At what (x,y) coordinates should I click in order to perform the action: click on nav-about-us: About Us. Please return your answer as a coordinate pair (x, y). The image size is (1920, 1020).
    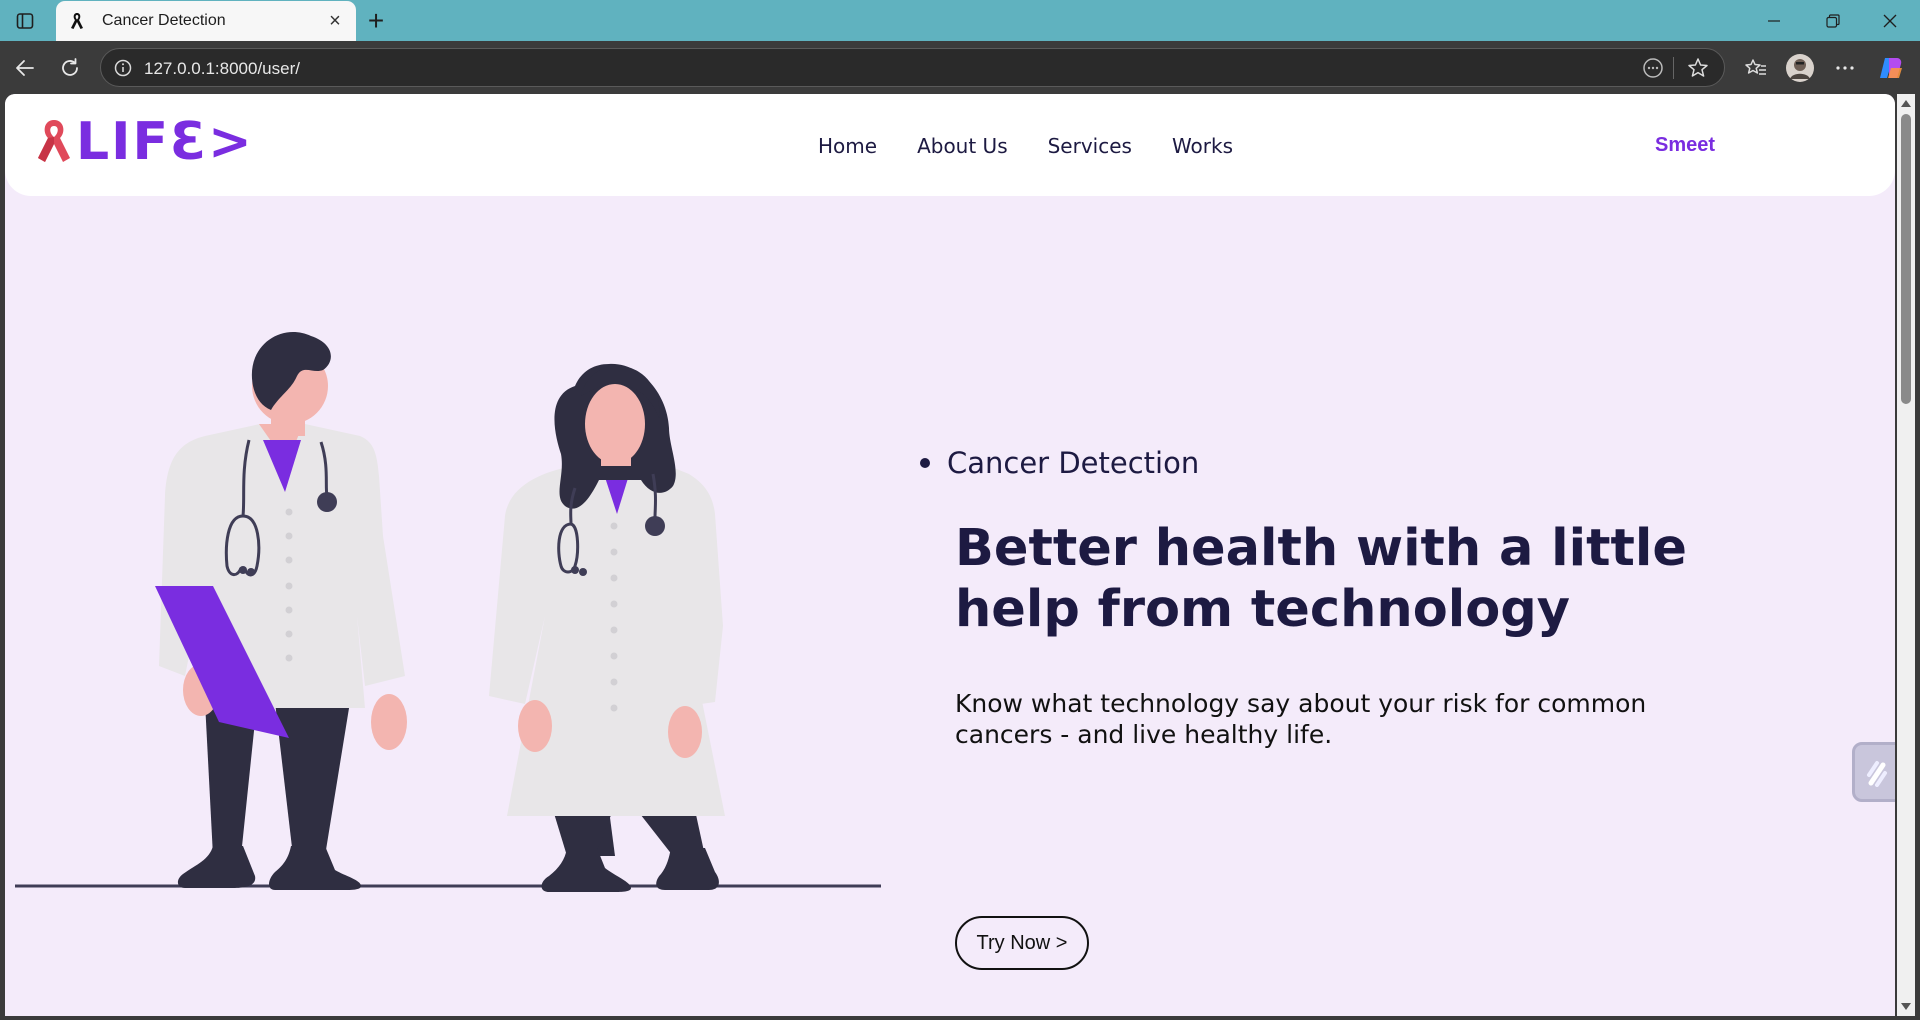
    Looking at the image, I should click on (962, 146).